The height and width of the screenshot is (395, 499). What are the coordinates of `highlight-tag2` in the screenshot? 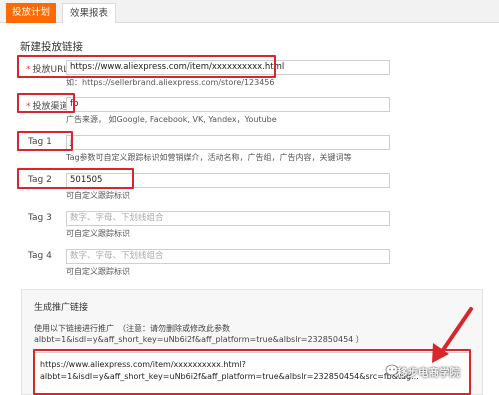 It's located at (75, 178).